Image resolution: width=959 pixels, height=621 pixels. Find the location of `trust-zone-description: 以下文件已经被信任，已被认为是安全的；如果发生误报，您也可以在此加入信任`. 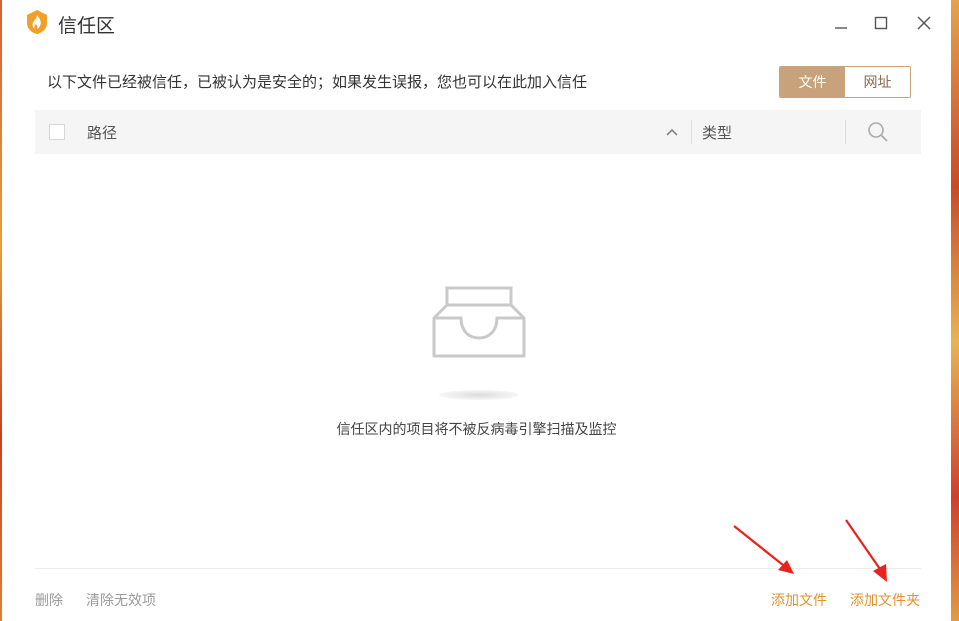

trust-zone-description: 以下文件已经被信任，已被认为是安全的；如果发生误报，您也可以在此加入信任 is located at coordinates (317, 82).